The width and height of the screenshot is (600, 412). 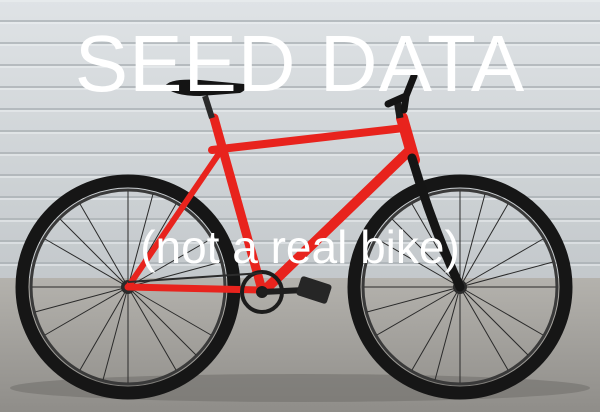 I want to click on subline-overlay: (not a real bike), so click(x=300, y=247).